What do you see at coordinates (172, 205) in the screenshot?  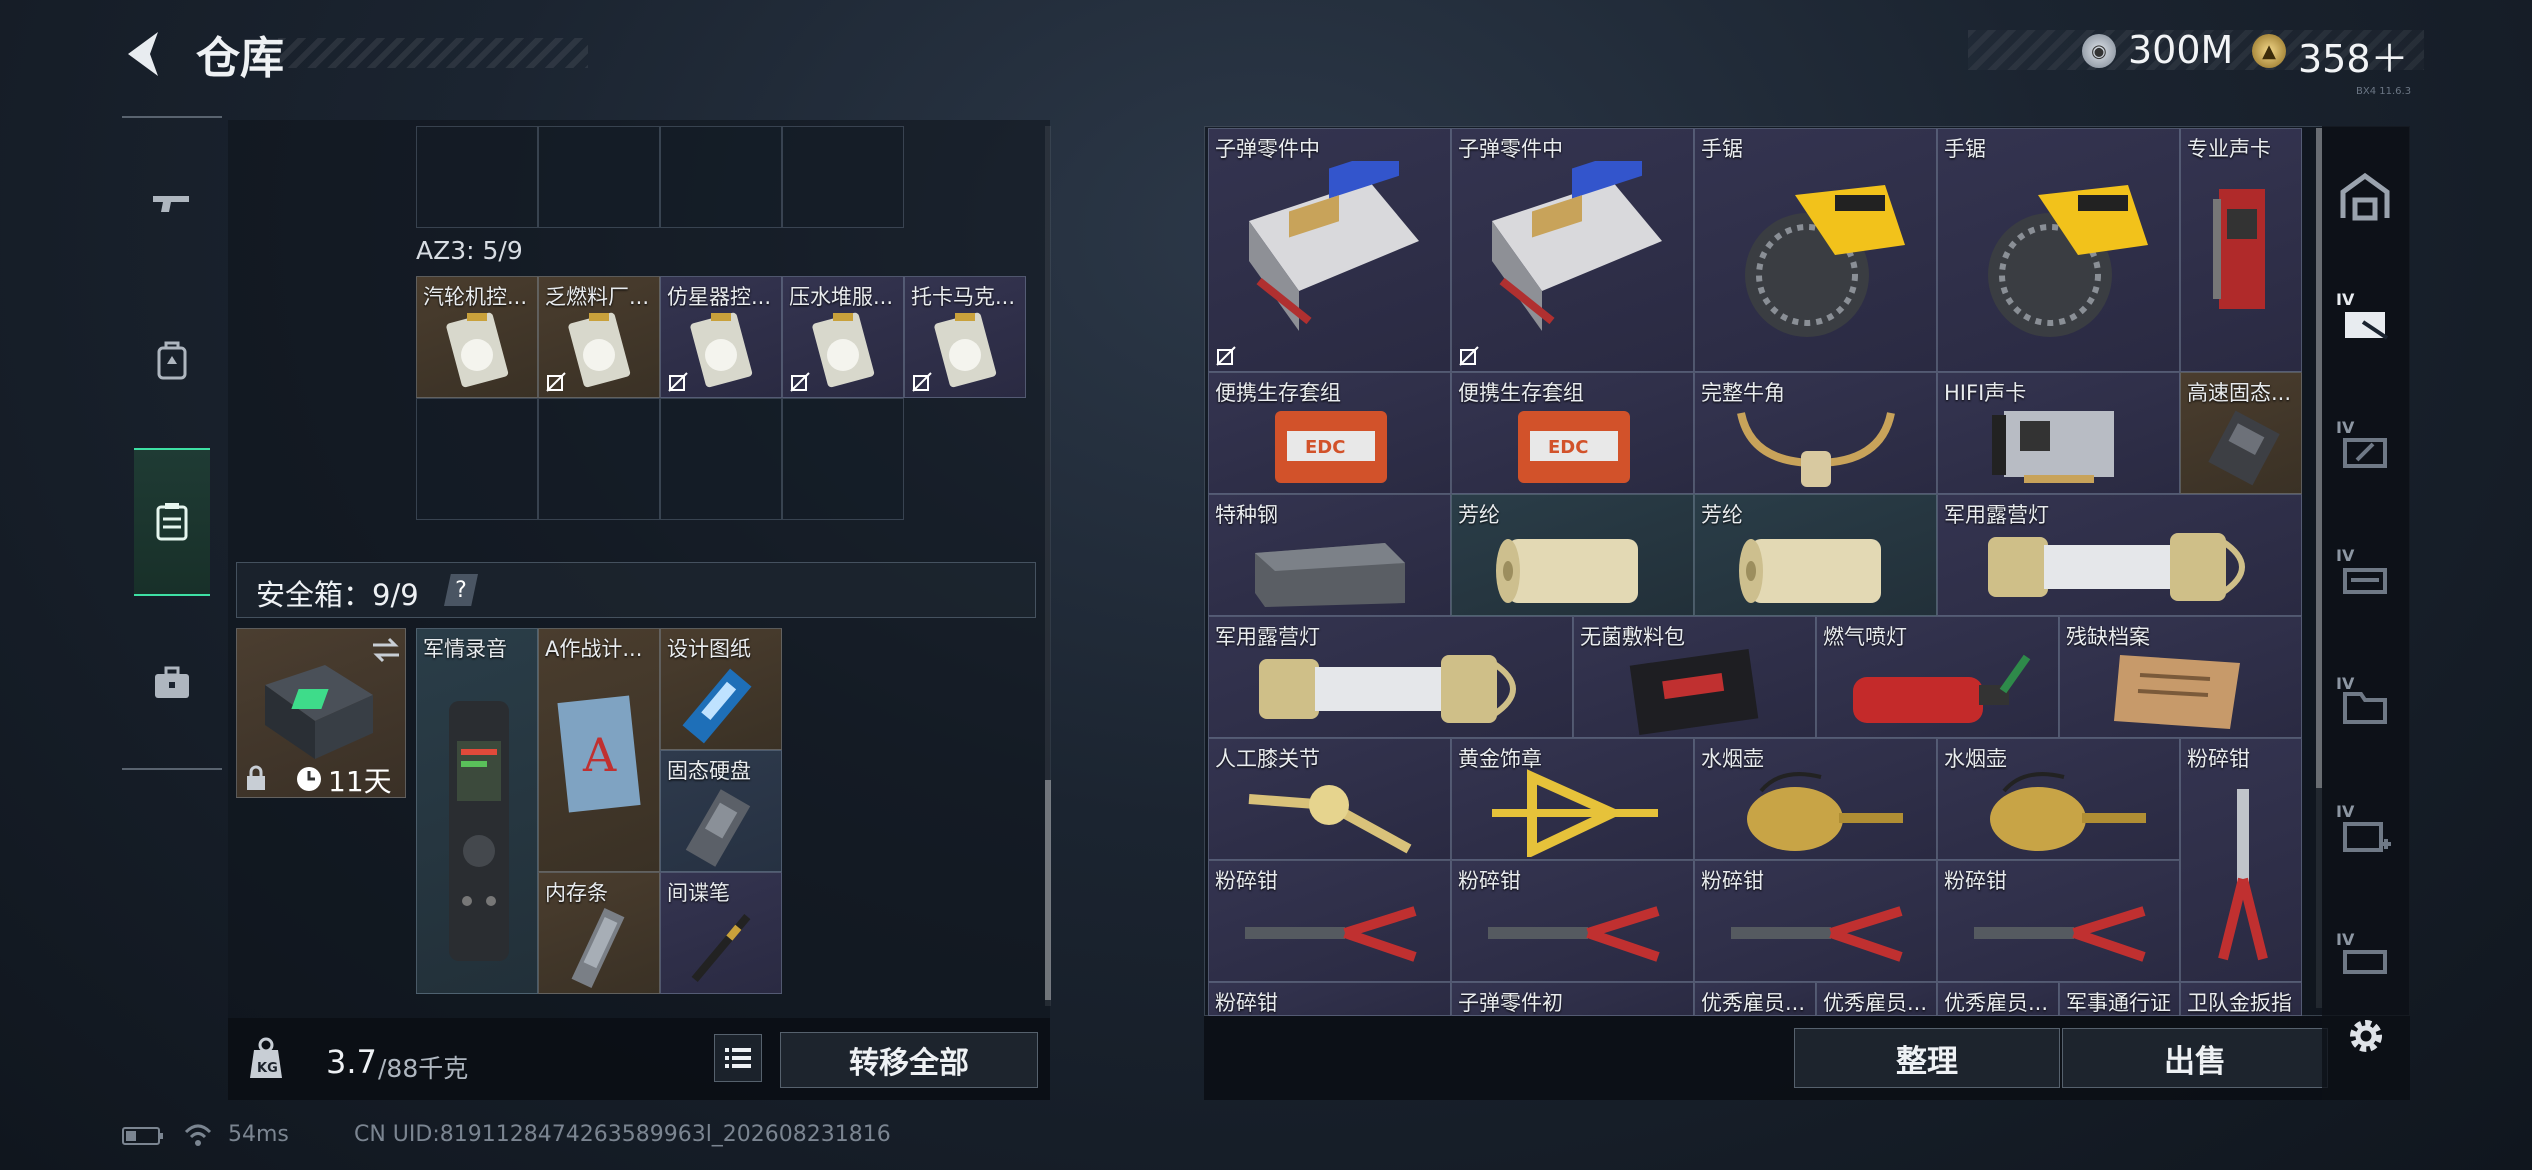 I see `rail-weapon` at bounding box center [172, 205].